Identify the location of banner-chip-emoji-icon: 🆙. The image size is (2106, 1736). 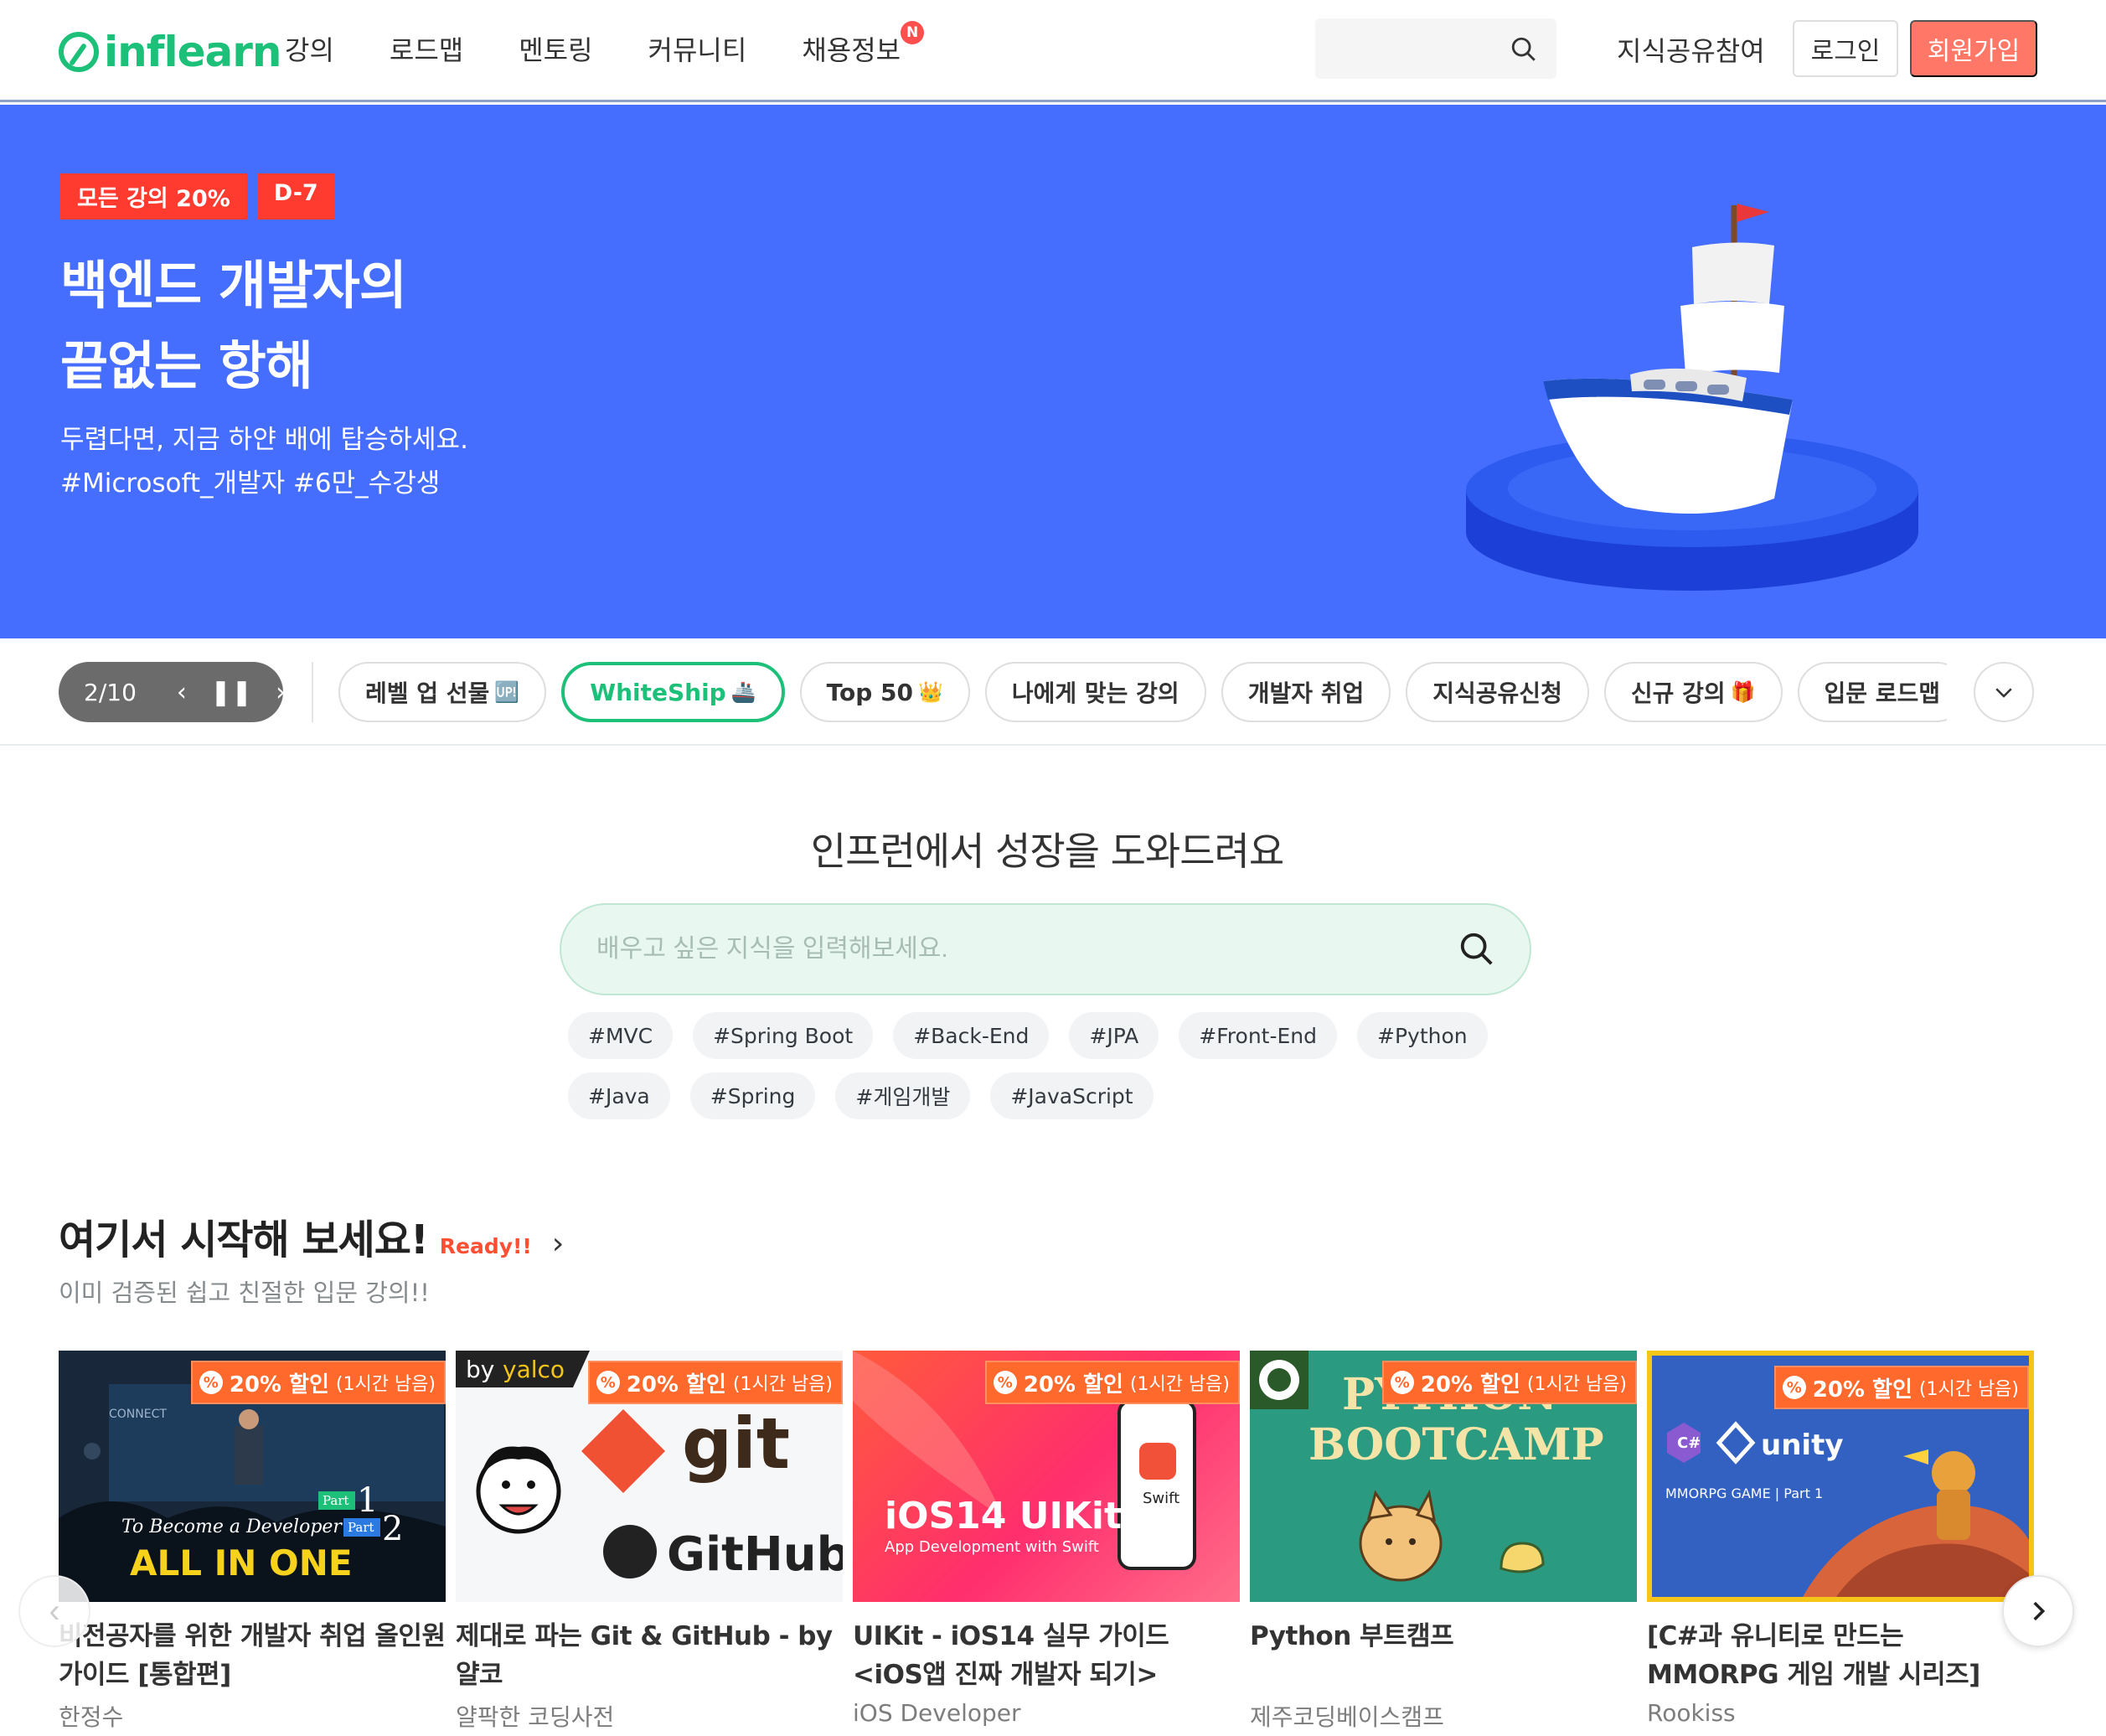
(507, 692).